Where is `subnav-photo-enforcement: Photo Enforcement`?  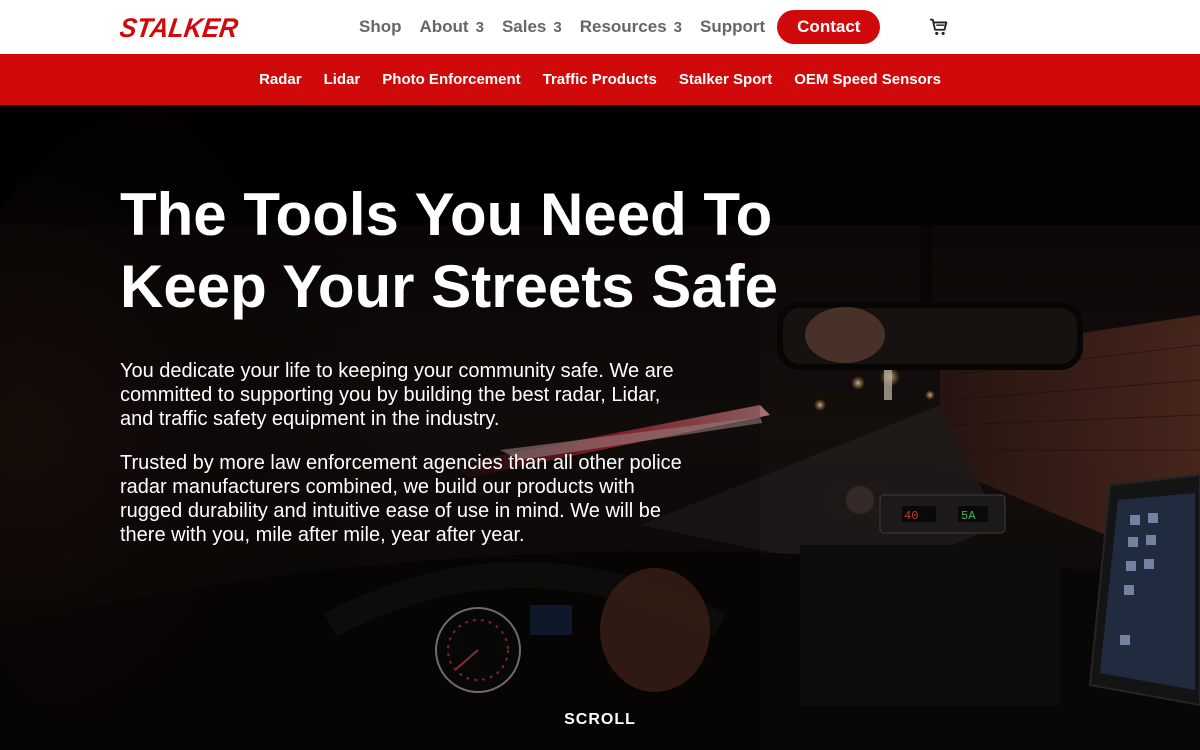 subnav-photo-enforcement: Photo Enforcement is located at coordinates (451, 79).